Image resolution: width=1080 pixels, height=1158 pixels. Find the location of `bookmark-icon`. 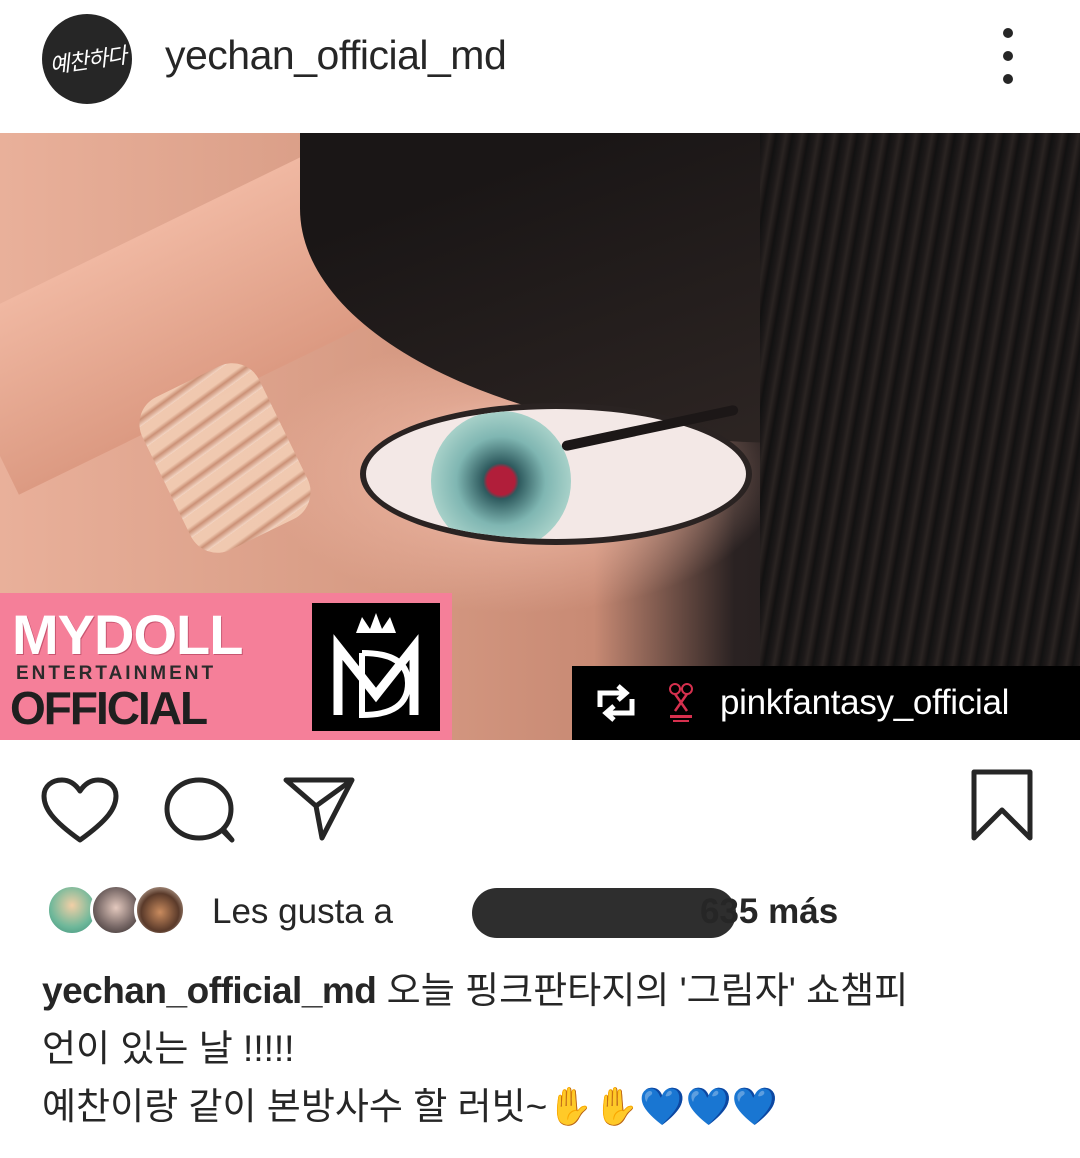

bookmark-icon is located at coordinates (1002, 806).